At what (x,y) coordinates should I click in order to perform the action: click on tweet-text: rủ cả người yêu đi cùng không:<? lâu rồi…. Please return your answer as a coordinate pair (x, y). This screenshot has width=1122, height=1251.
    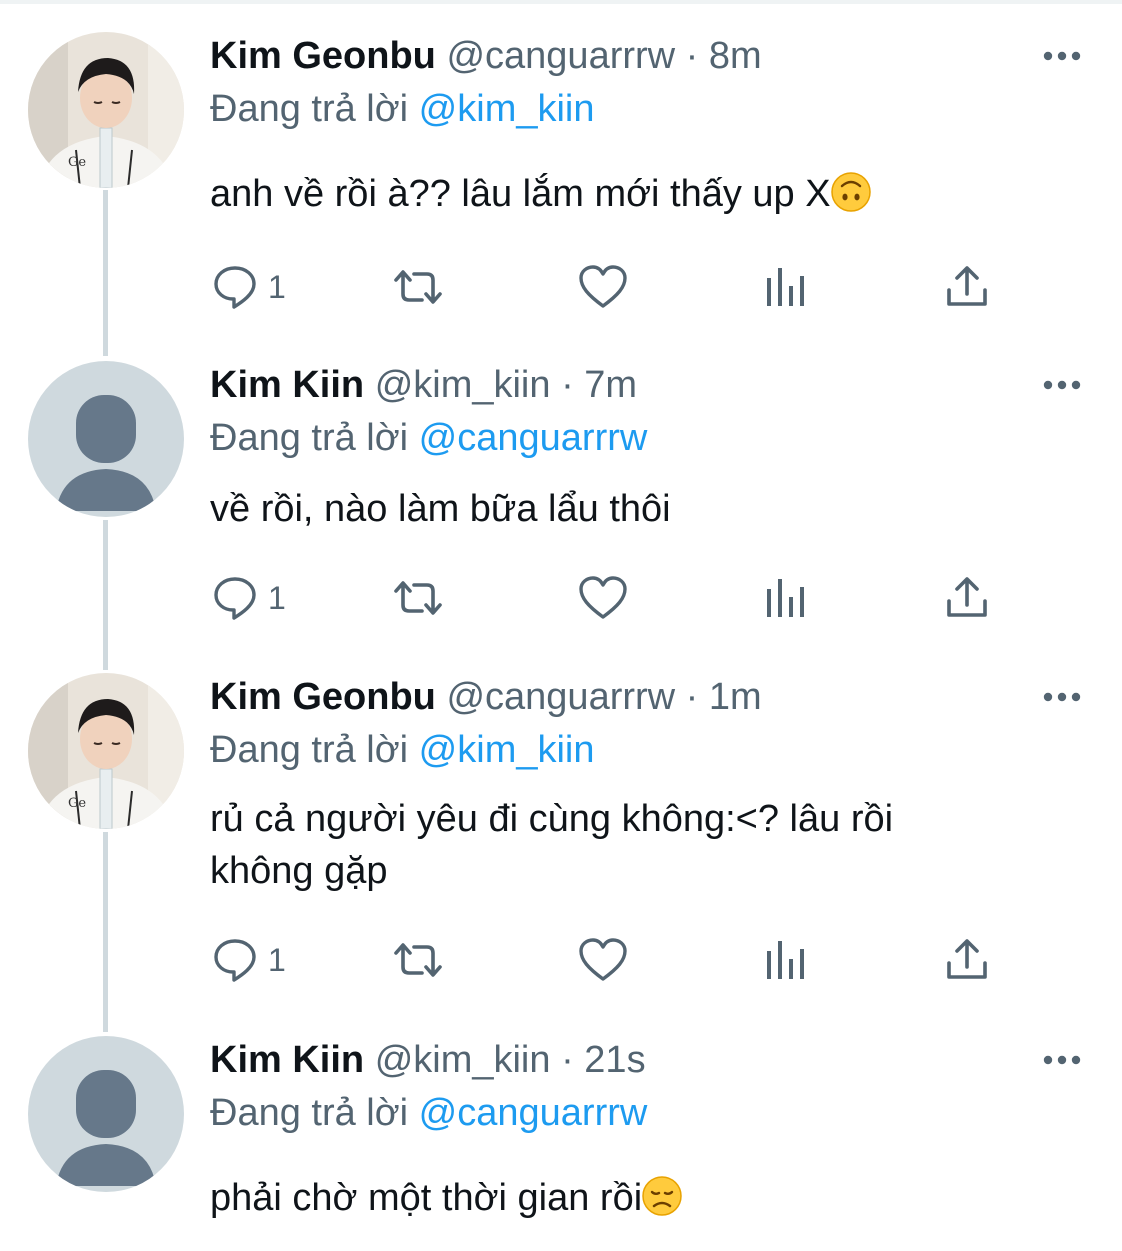
    Looking at the image, I should click on (620, 845).